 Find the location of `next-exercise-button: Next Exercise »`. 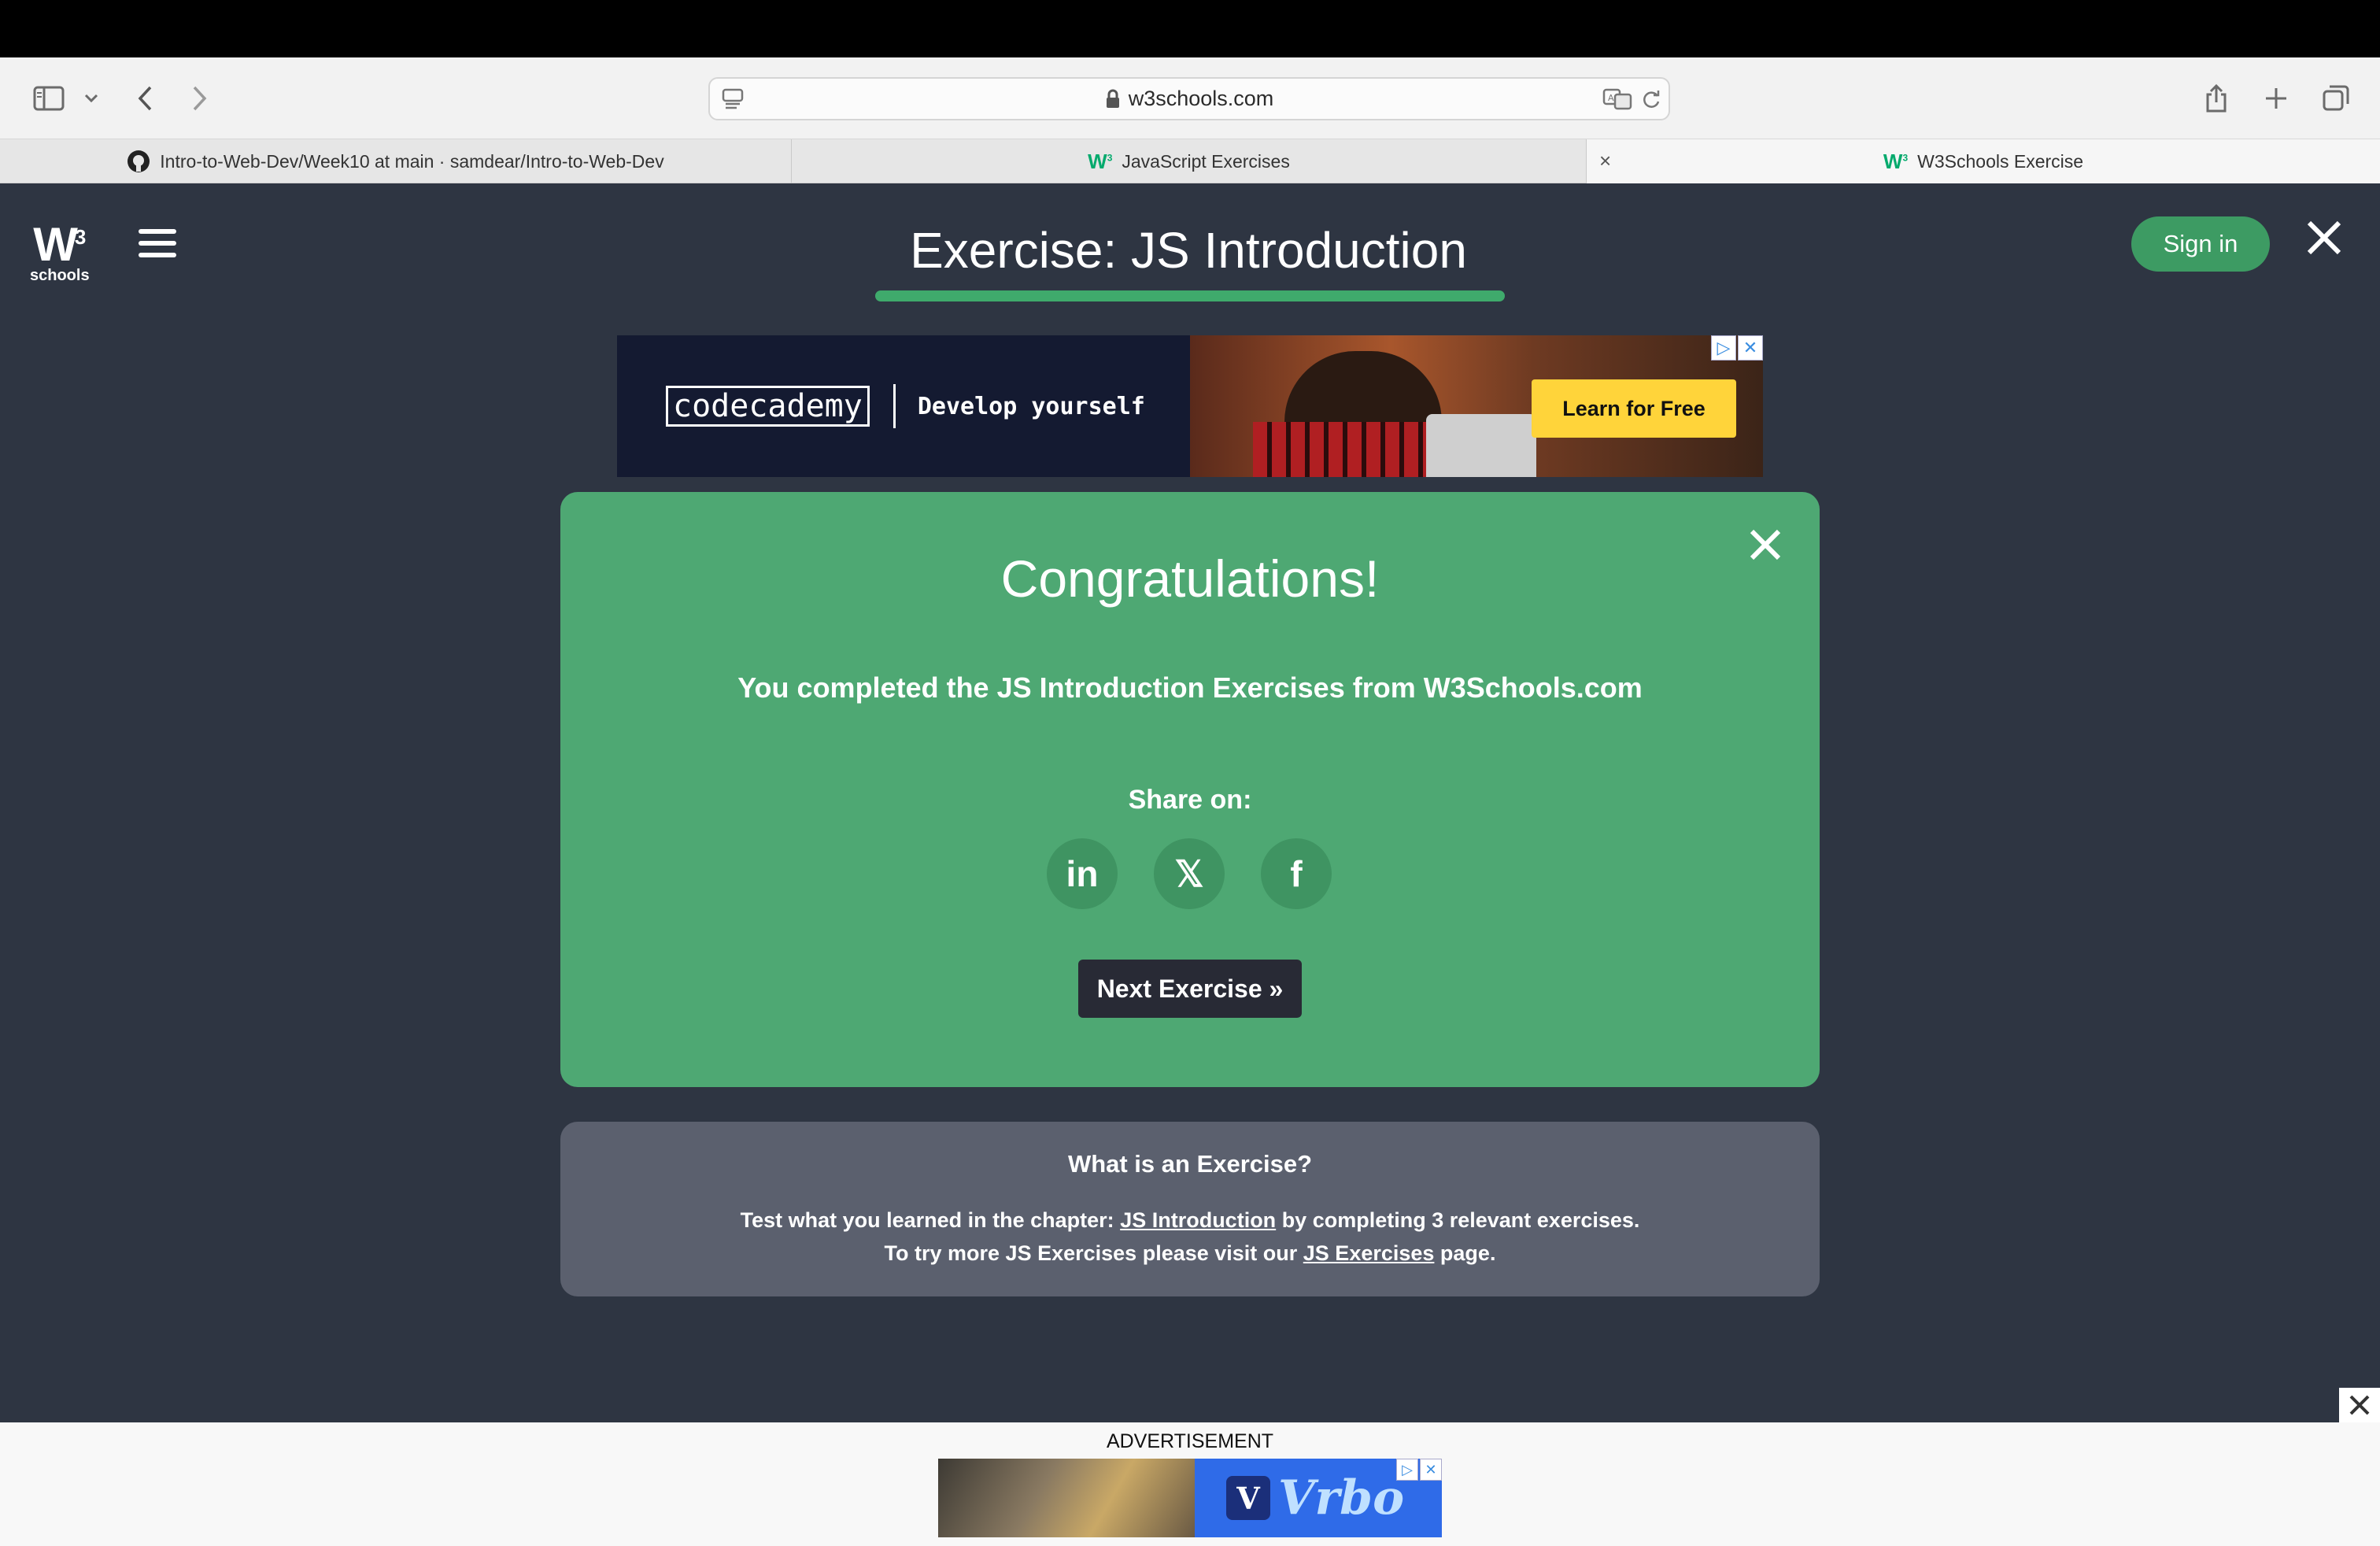

next-exercise-button: Next Exercise » is located at coordinates (1190, 989).